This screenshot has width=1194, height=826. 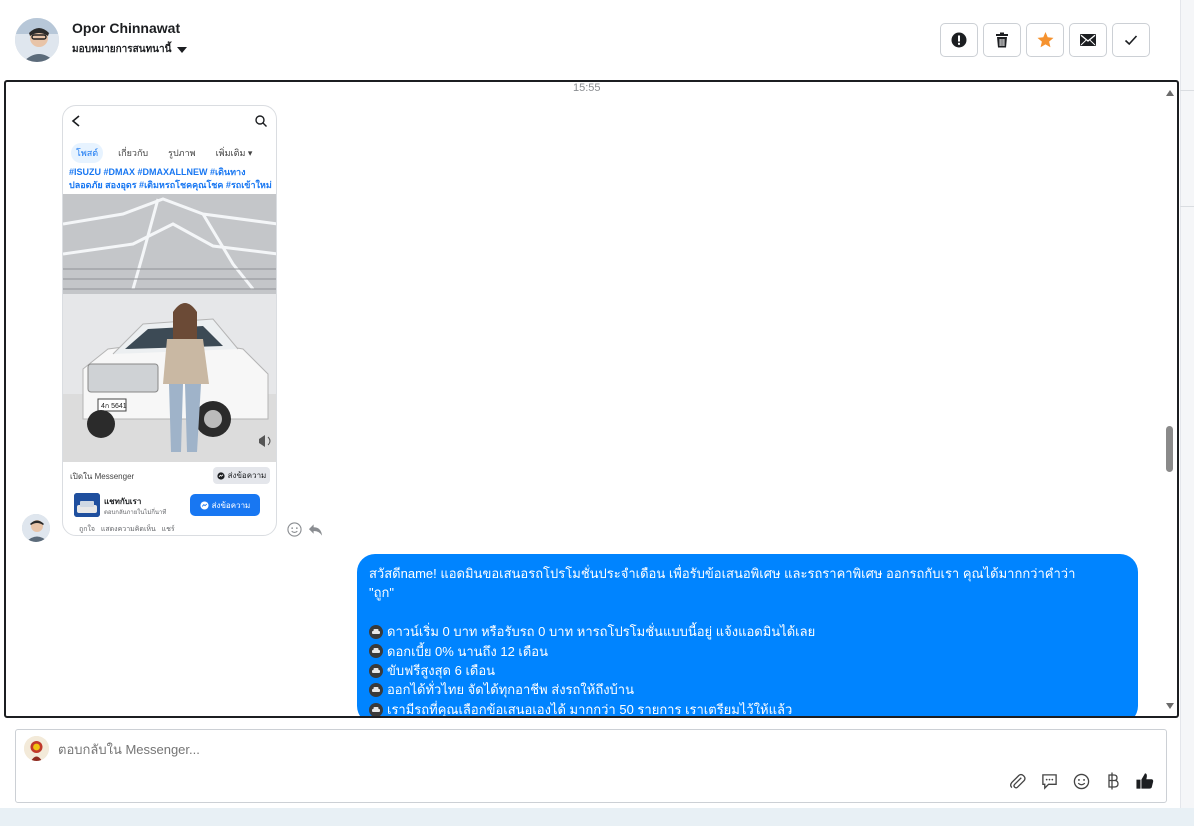 What do you see at coordinates (182, 153) in the screenshot?
I see `phone-tab-photos: รูปภาพ` at bounding box center [182, 153].